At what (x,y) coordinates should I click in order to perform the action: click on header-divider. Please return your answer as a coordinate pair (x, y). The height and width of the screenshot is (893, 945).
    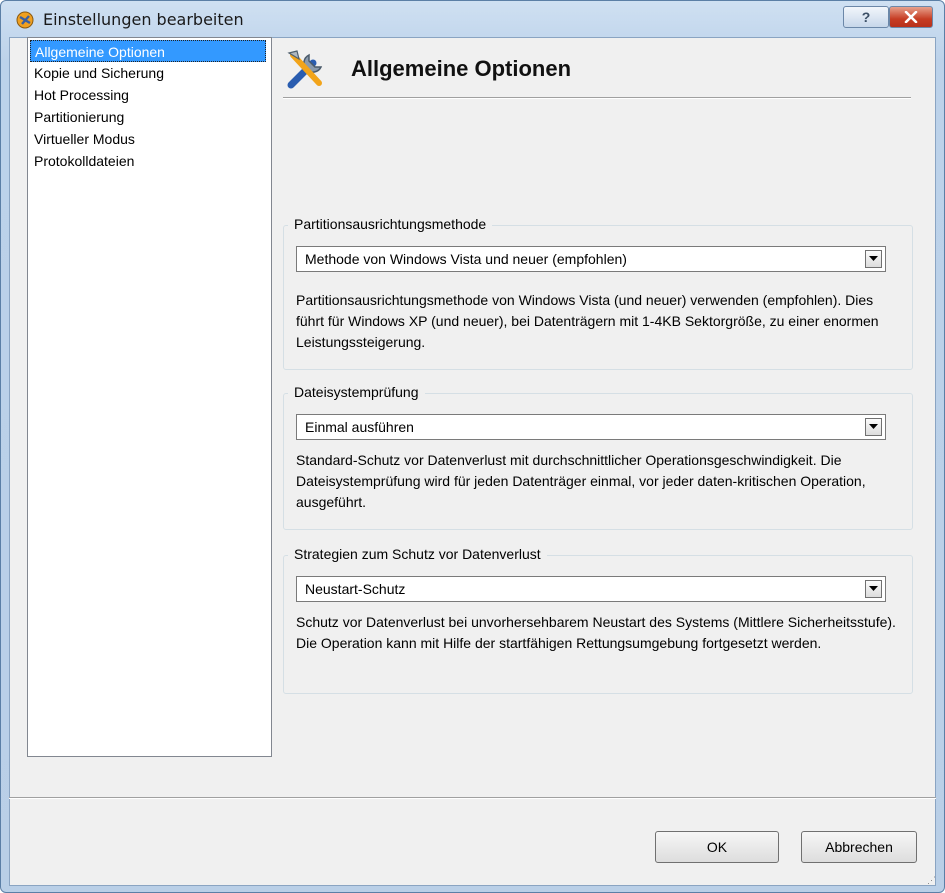
    Looking at the image, I should click on (597, 98).